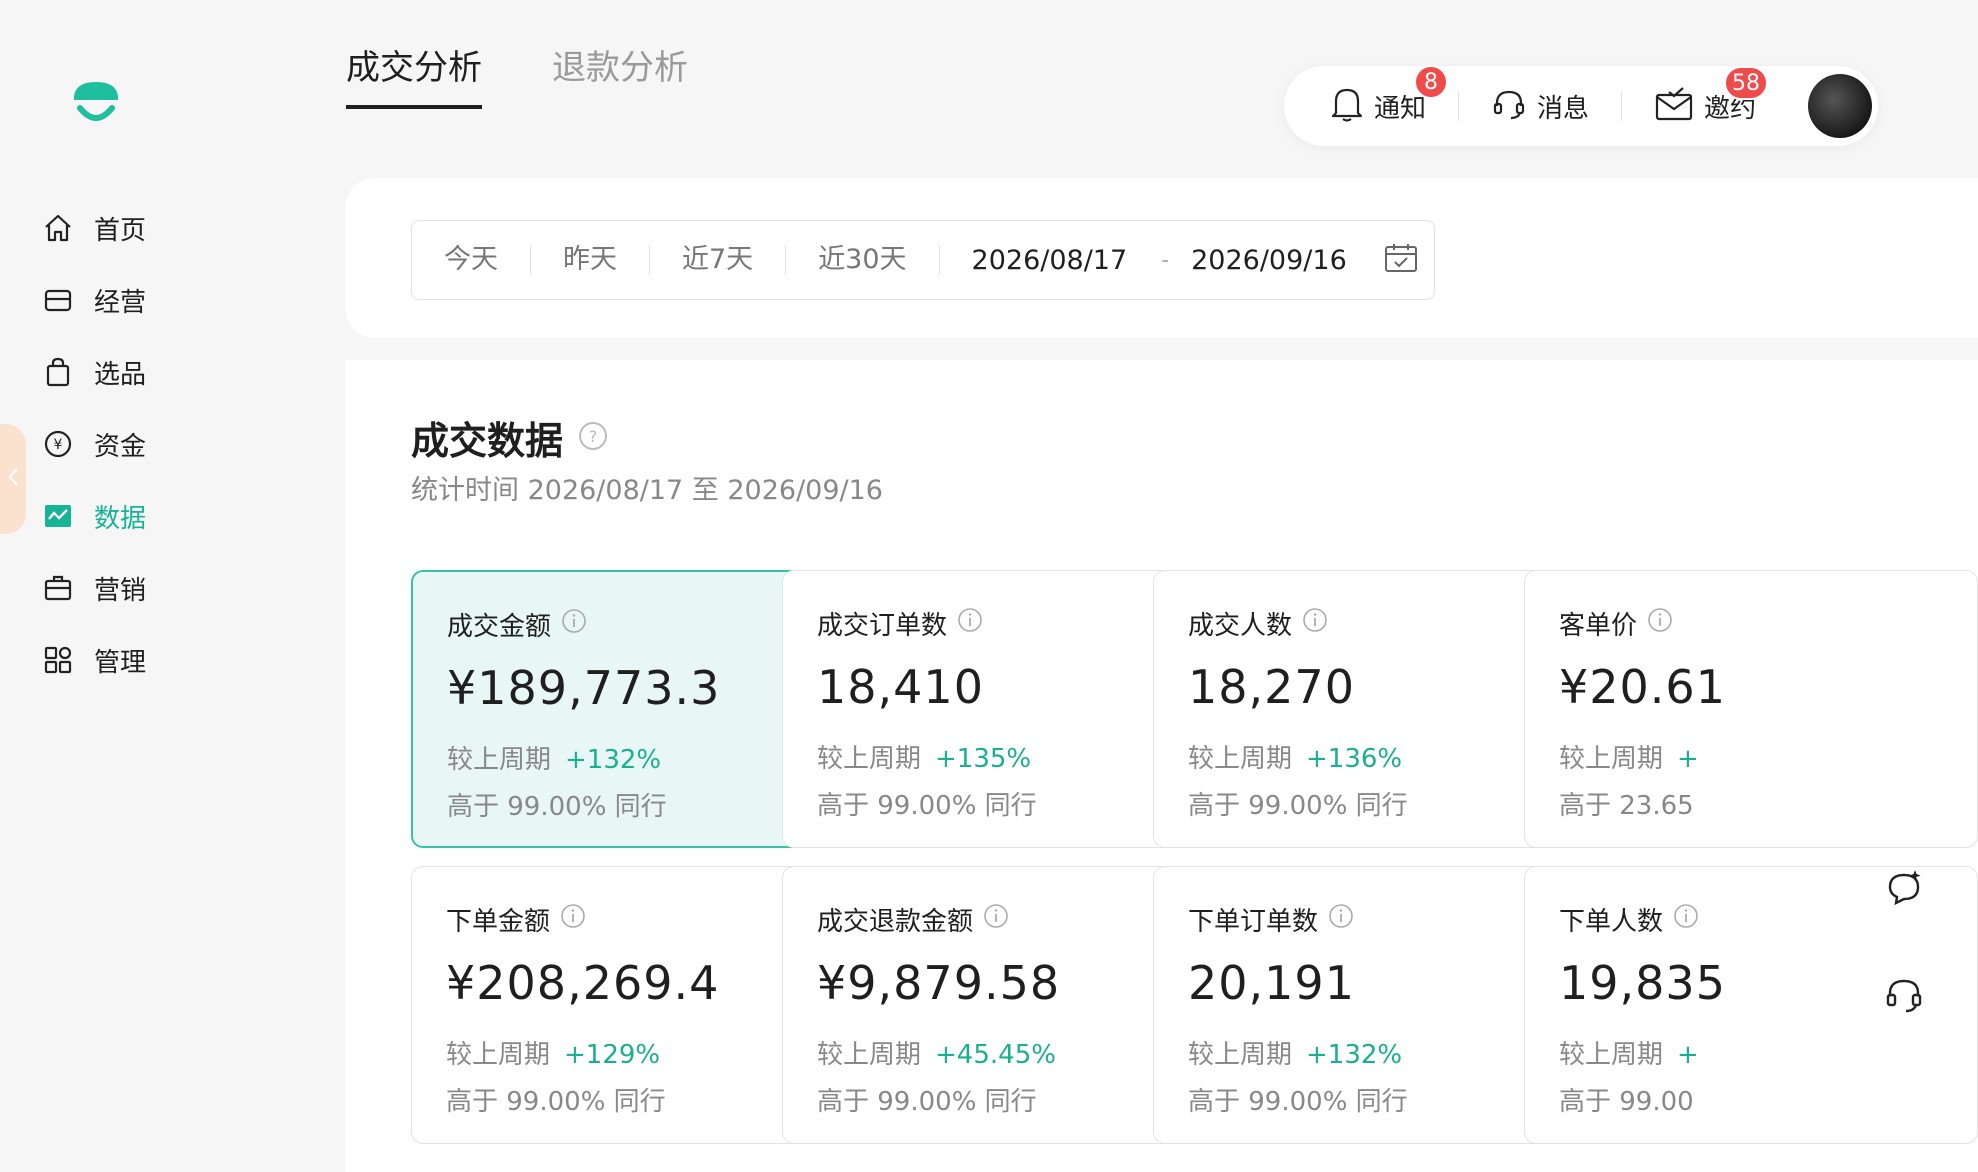 The image size is (1978, 1172). I want to click on card-title: 客单价, so click(1598, 626).